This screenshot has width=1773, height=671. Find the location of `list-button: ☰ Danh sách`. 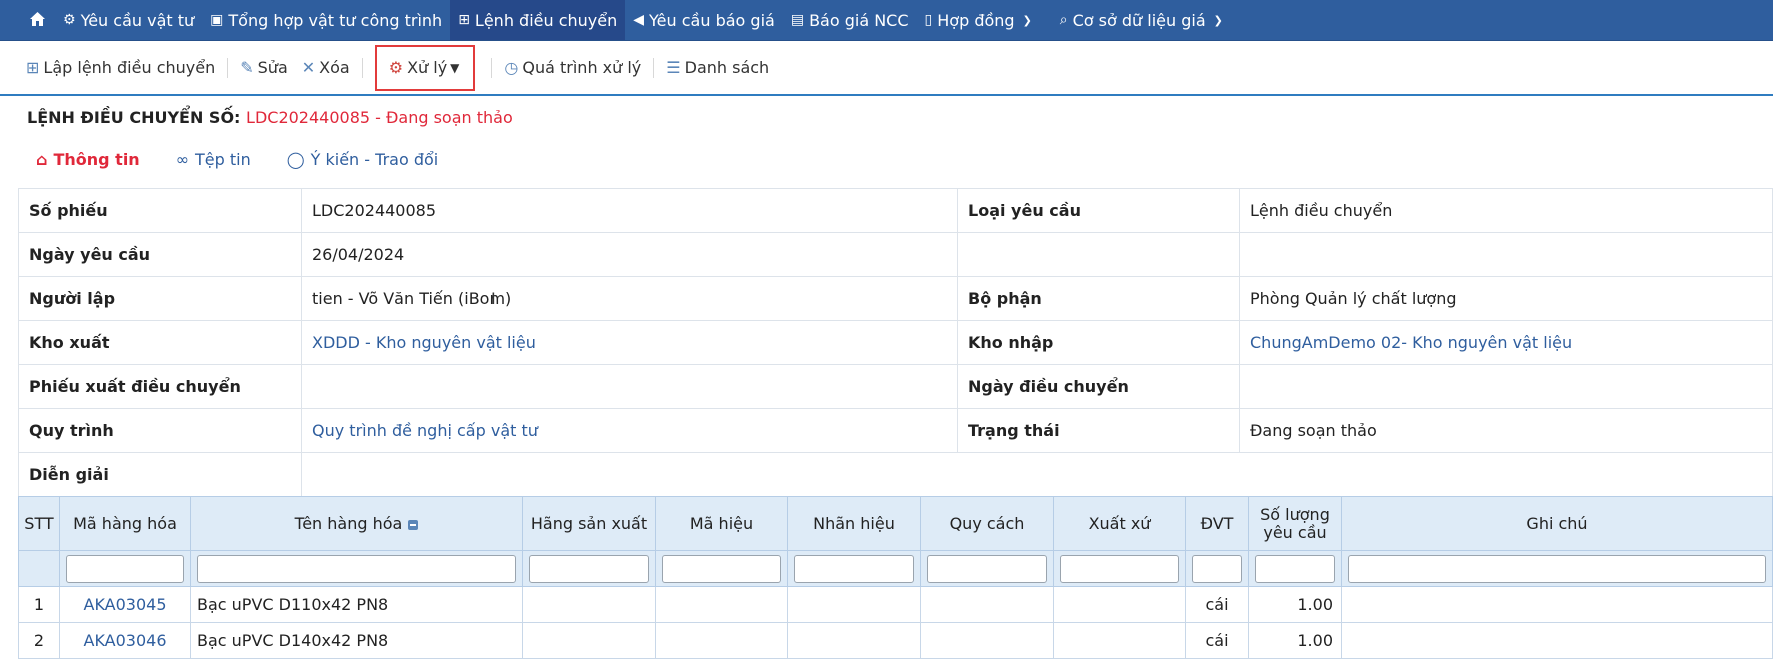

list-button: ☰ Danh sách is located at coordinates (717, 68).